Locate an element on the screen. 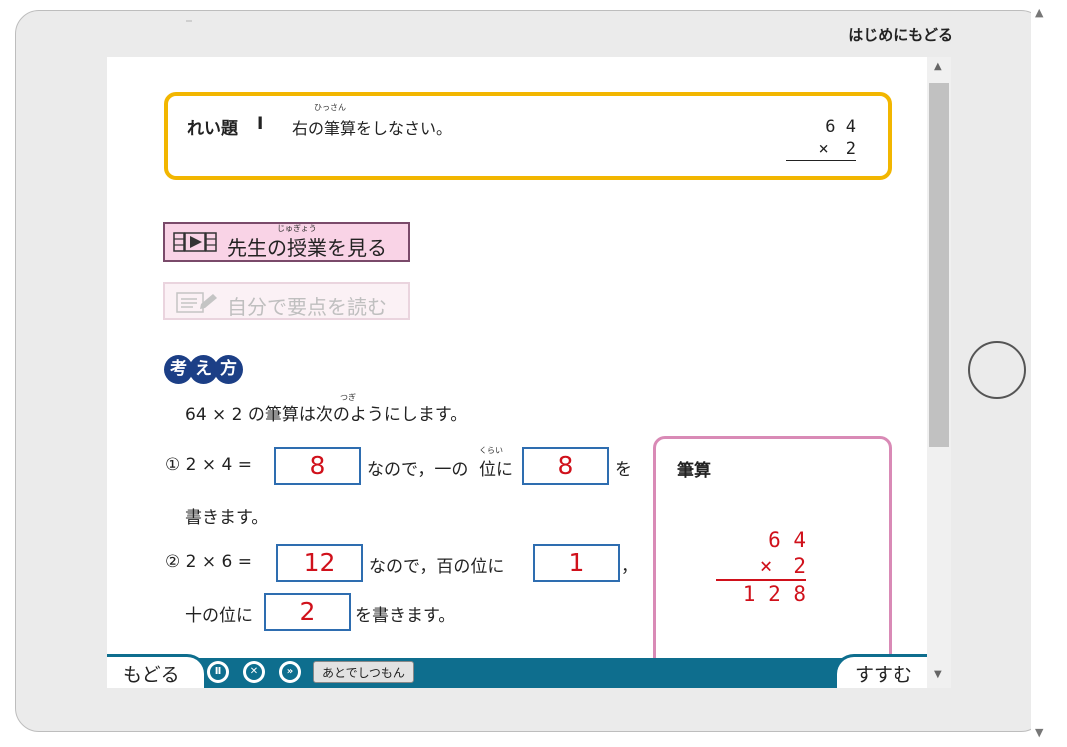  back-button: もどる is located at coordinates (157, 671).